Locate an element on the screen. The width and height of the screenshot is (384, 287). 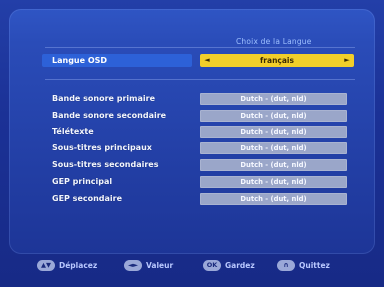
section-divider is located at coordinates (200, 79).